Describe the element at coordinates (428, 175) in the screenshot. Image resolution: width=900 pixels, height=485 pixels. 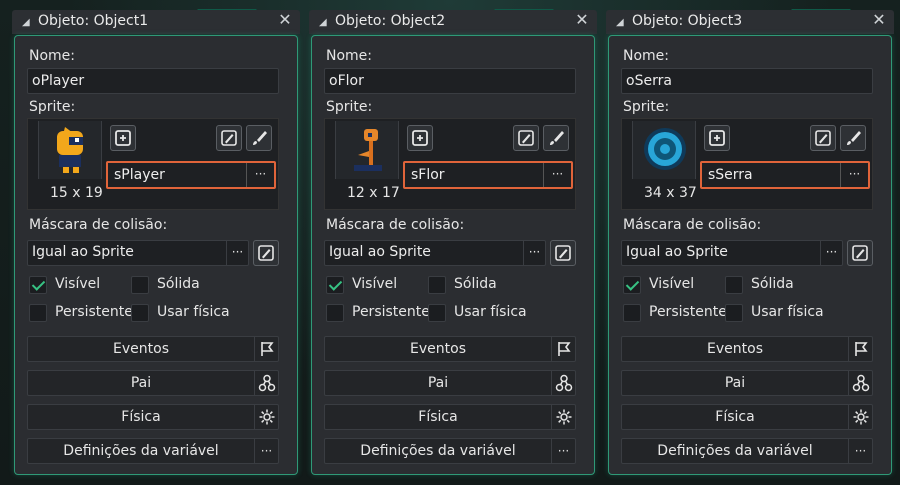
I see `sprite-name: sFlor` at that location.